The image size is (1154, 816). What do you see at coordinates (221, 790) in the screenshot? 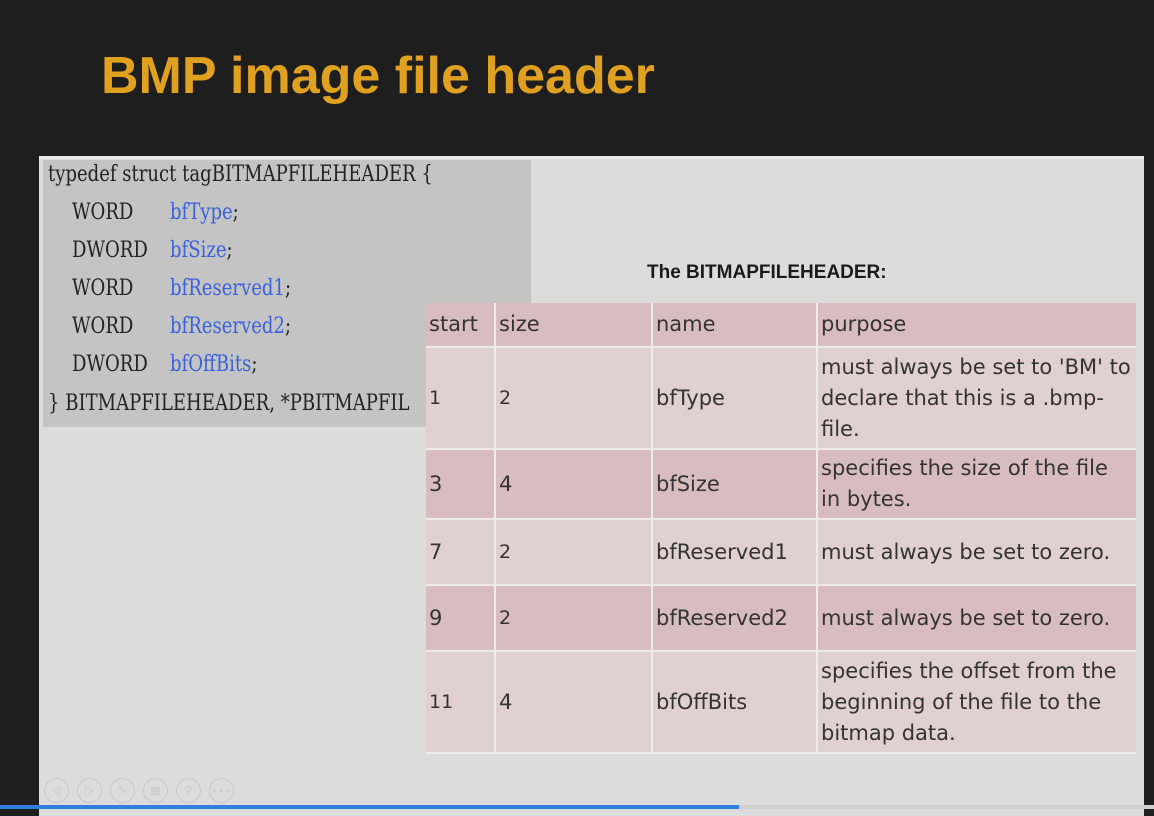
I see `more-options-icon: ∘∘∘` at bounding box center [221, 790].